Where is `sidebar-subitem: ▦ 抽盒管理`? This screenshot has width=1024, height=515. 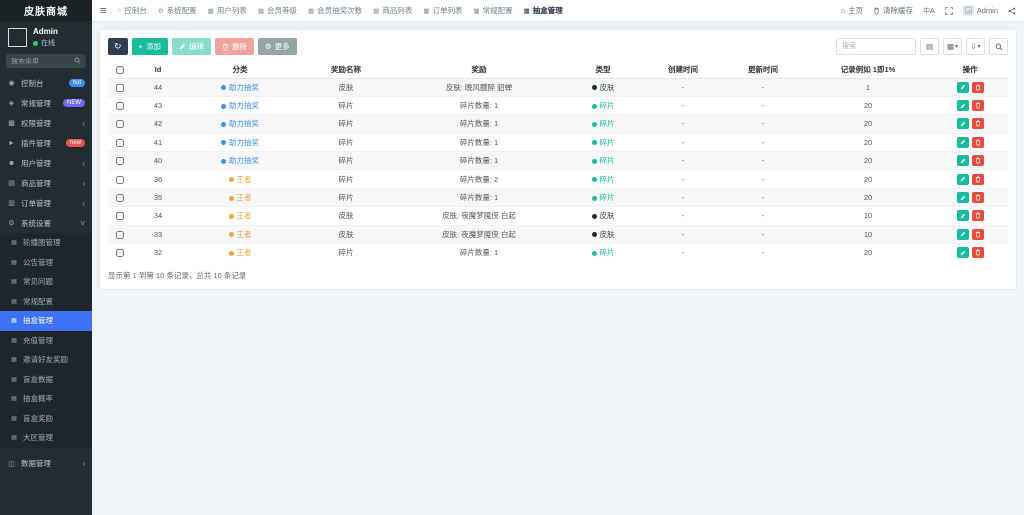 sidebar-subitem: ▦ 抽盒管理 is located at coordinates (46, 321).